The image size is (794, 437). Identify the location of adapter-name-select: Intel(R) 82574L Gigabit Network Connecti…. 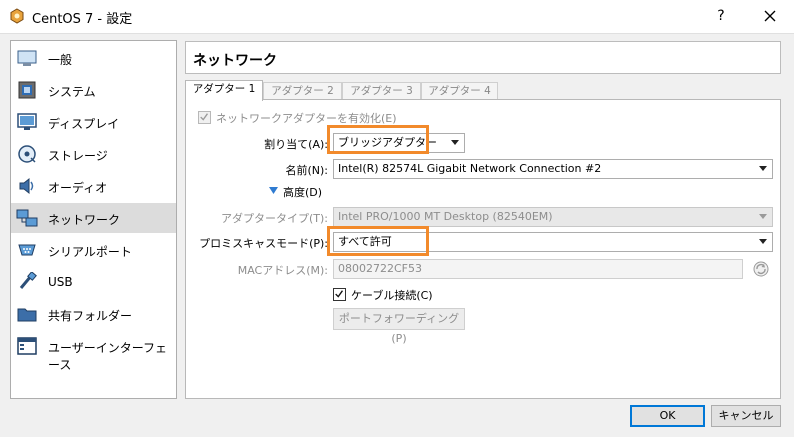
(553, 169).